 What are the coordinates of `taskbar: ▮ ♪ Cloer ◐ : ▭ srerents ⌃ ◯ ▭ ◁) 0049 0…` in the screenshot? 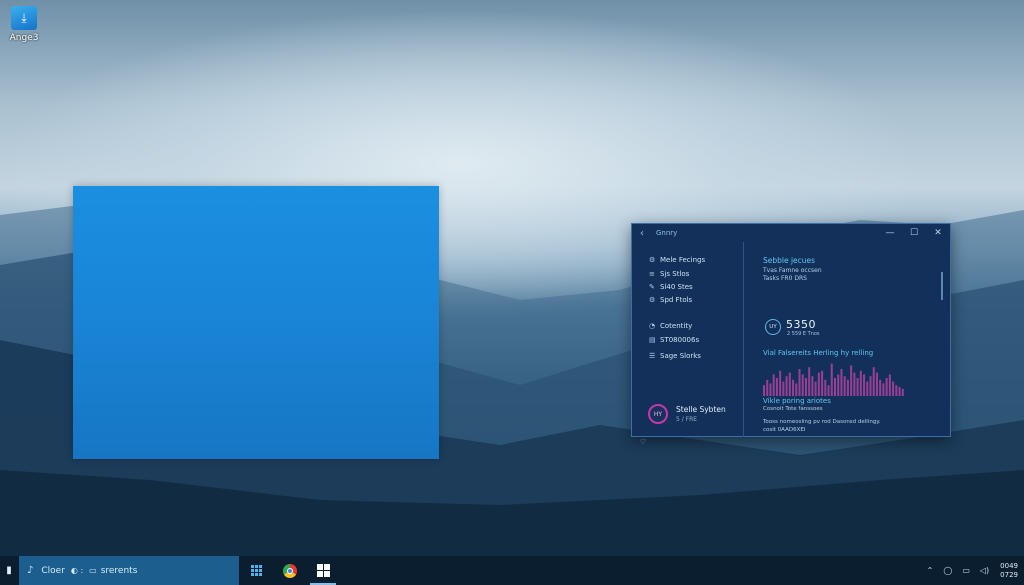 It's located at (512, 570).